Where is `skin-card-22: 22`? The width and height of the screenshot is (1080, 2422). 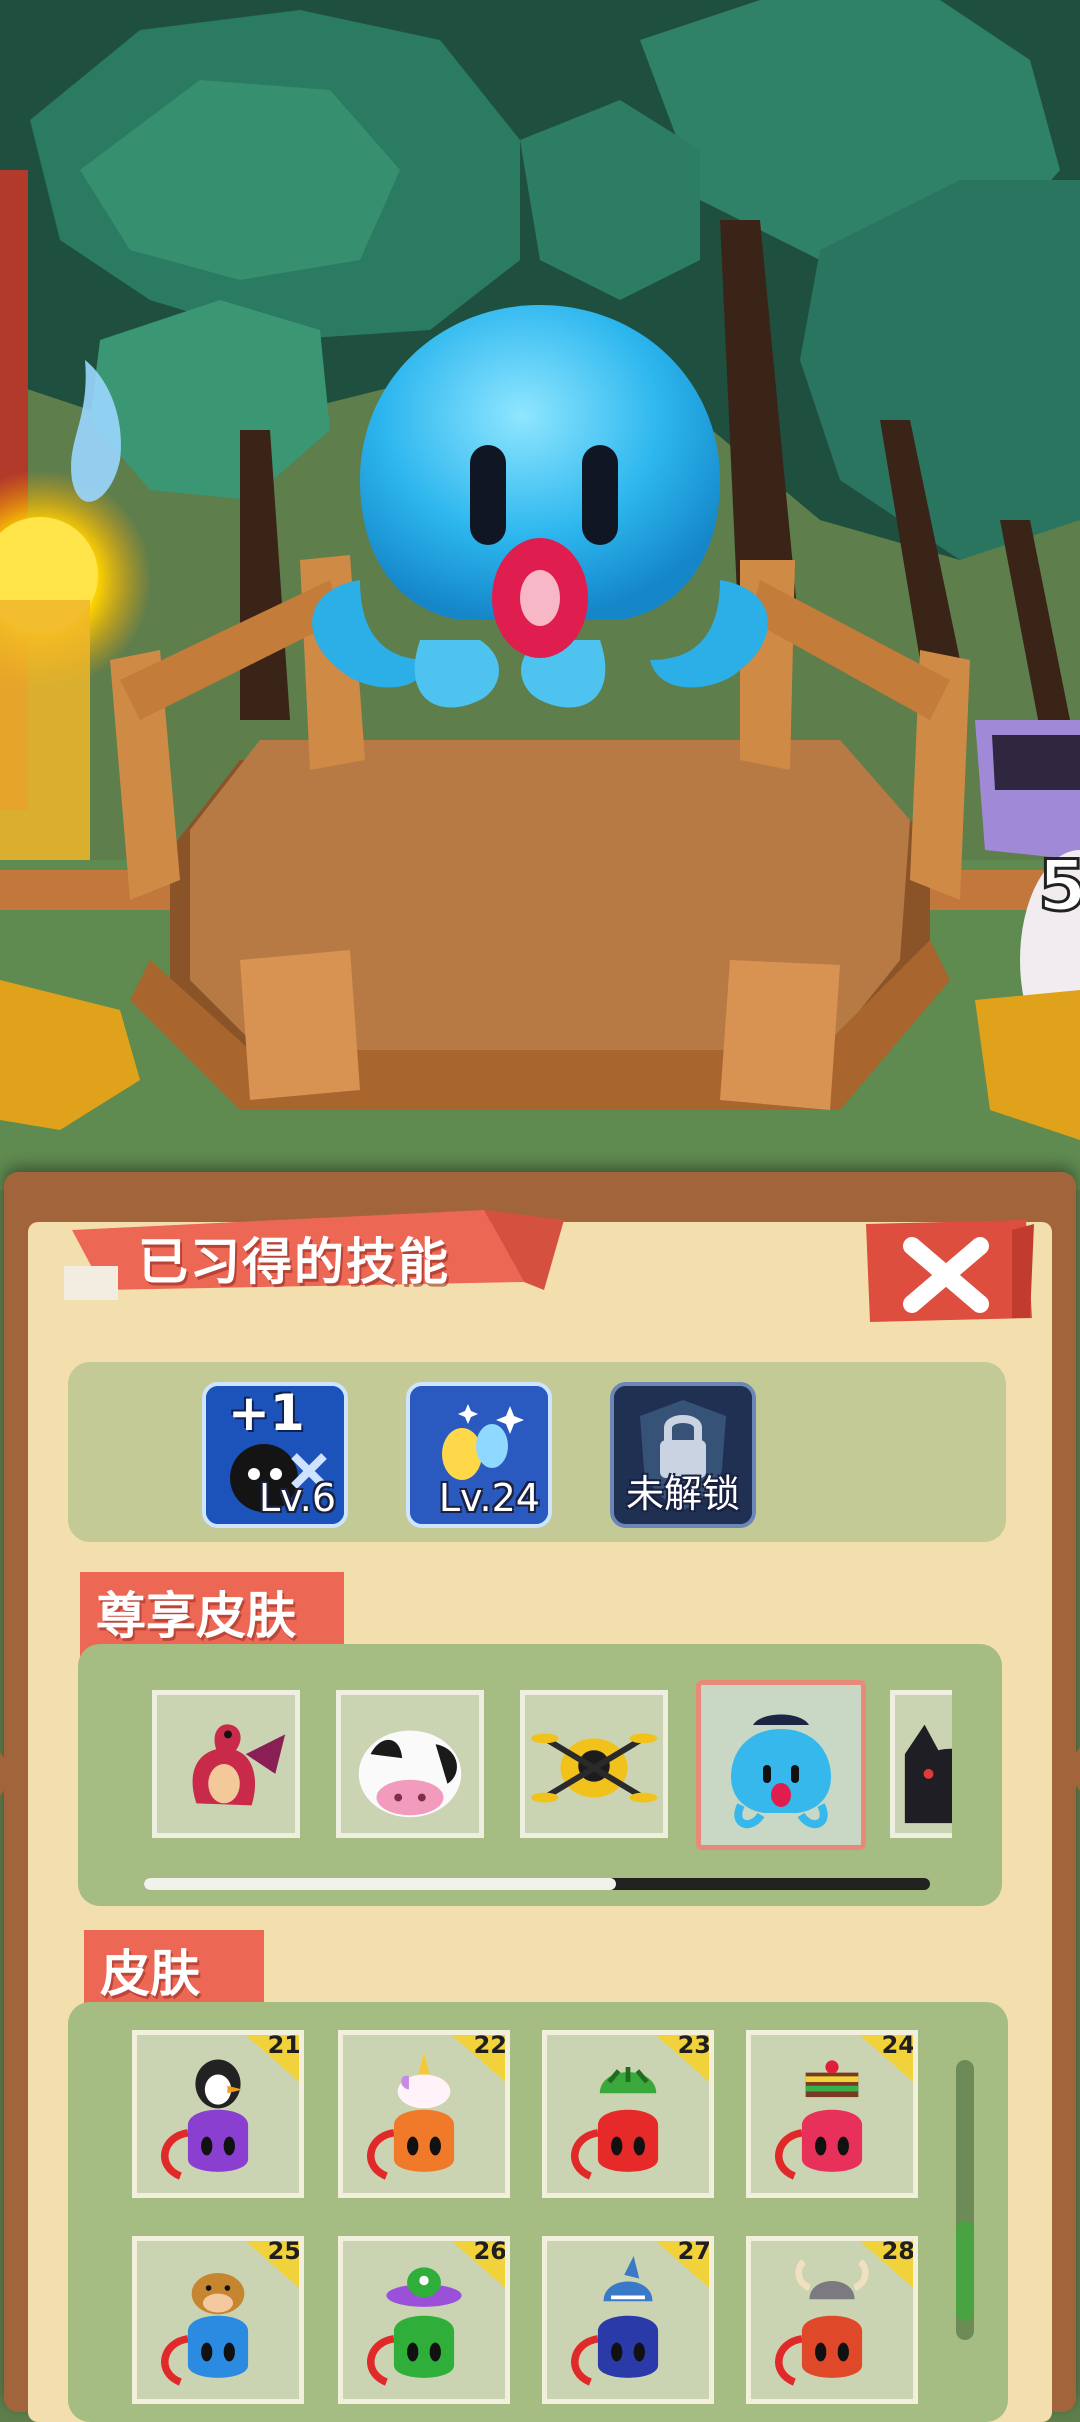 skin-card-22: 22 is located at coordinates (424, 2114).